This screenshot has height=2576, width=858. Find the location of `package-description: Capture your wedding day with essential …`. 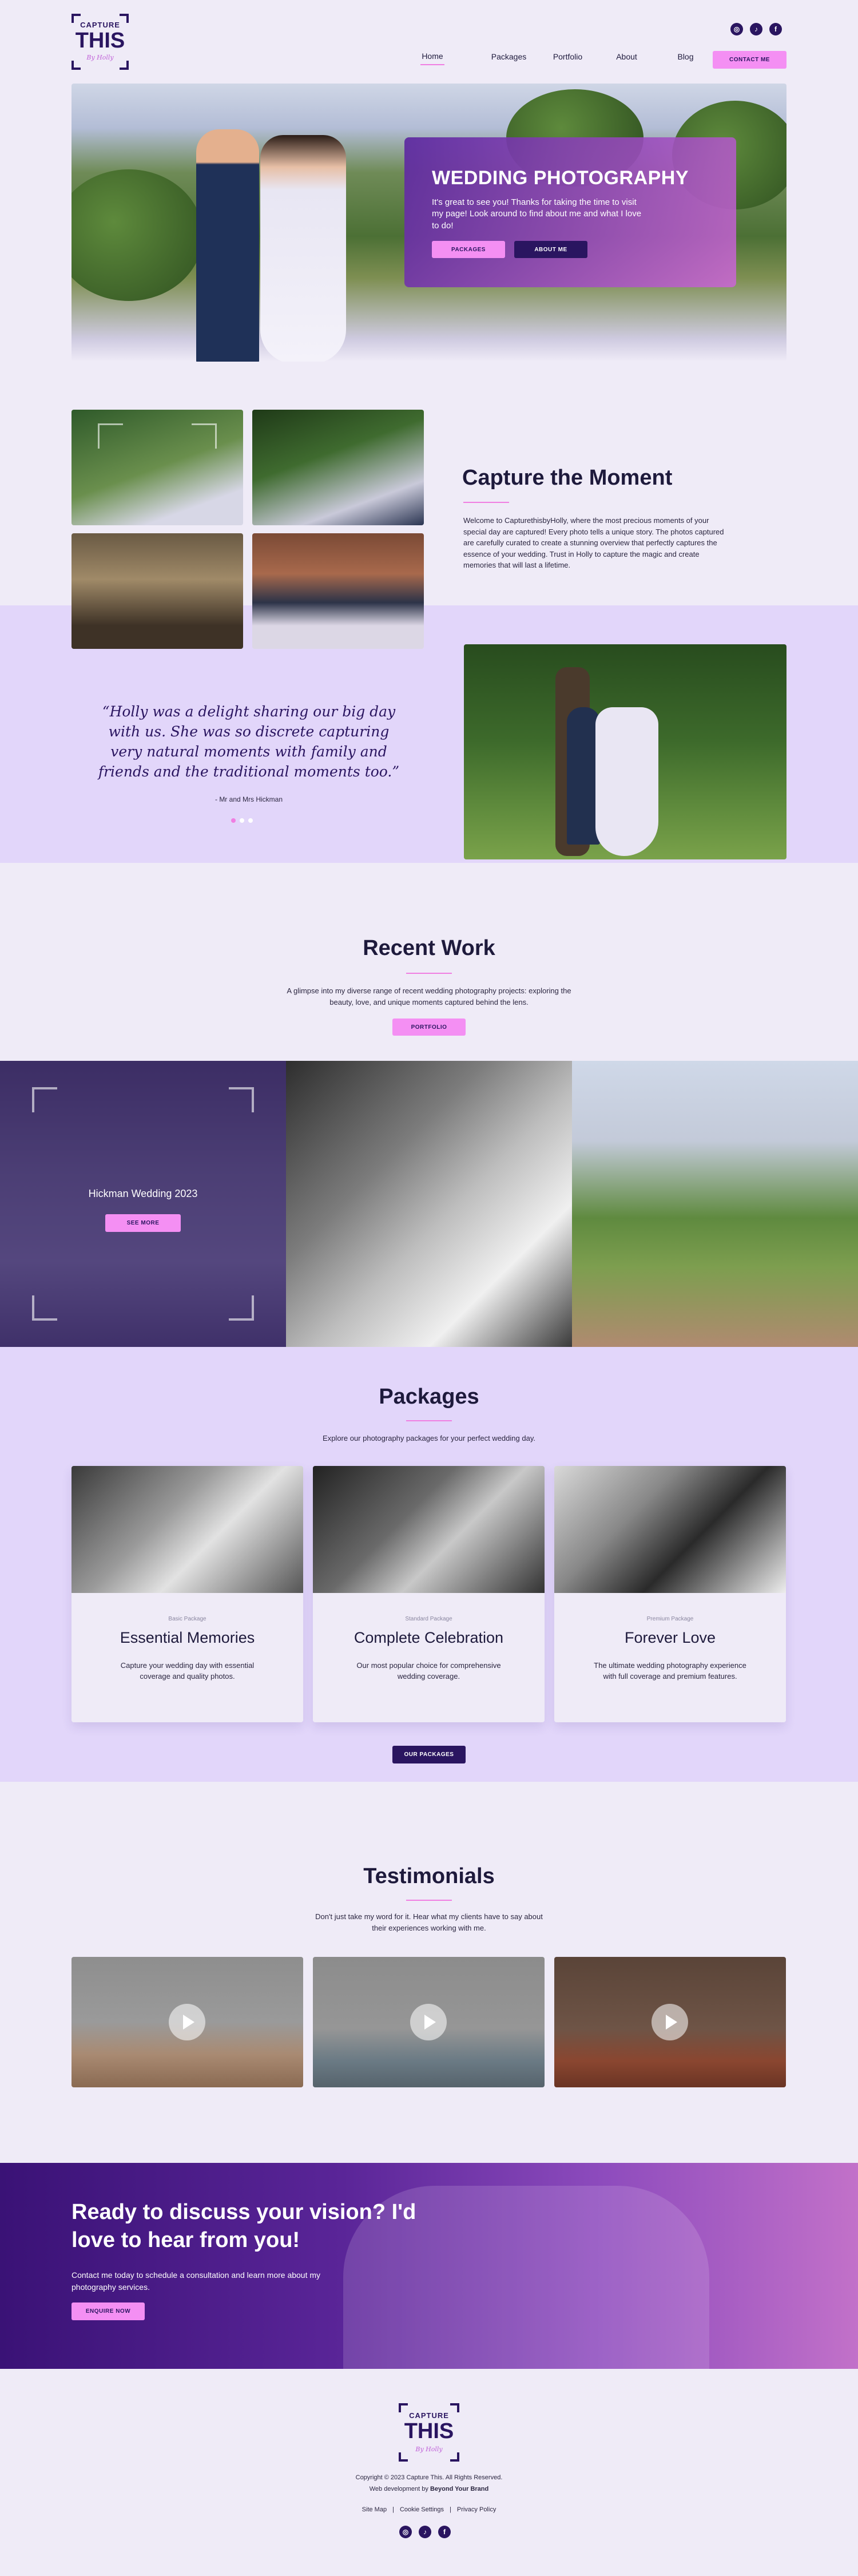

package-description: Capture your wedding day with essential … is located at coordinates (187, 1671).